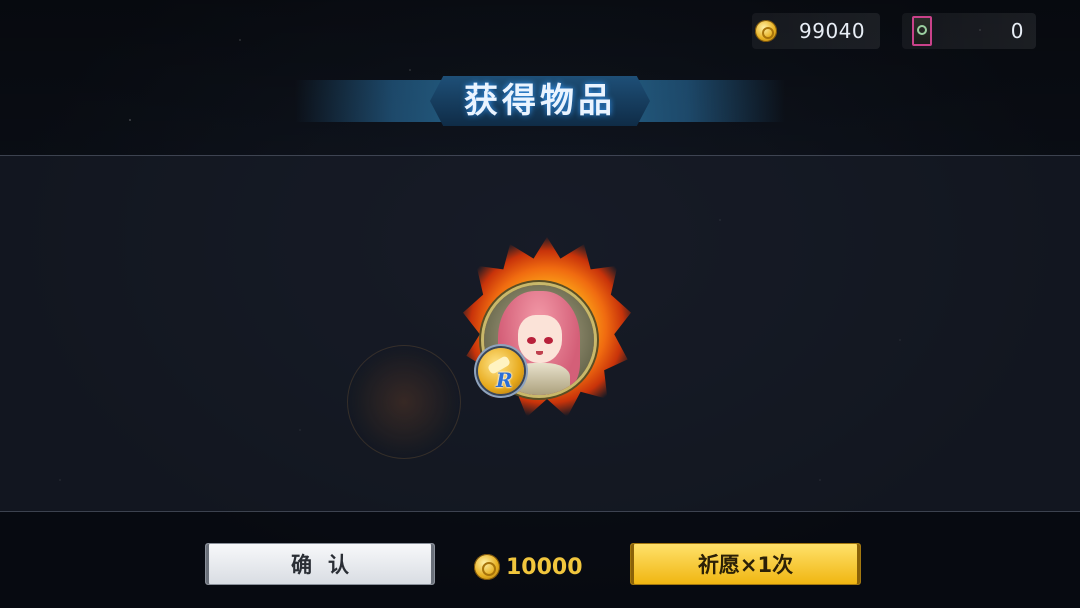 This screenshot has height=608, width=1080. Describe the element at coordinates (504, 380) in the screenshot. I see `rank-letter: R` at that location.